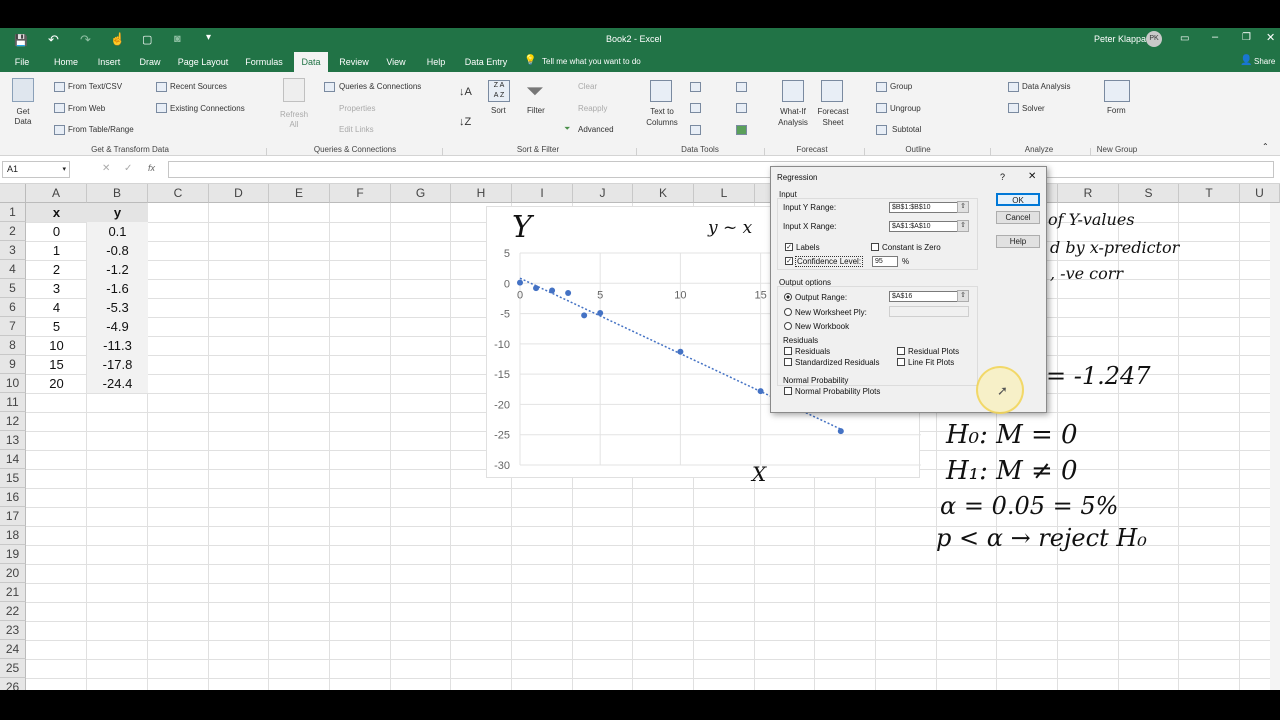 The width and height of the screenshot is (1280, 720). I want to click on subtotal-button: Subtotal, so click(906, 129).